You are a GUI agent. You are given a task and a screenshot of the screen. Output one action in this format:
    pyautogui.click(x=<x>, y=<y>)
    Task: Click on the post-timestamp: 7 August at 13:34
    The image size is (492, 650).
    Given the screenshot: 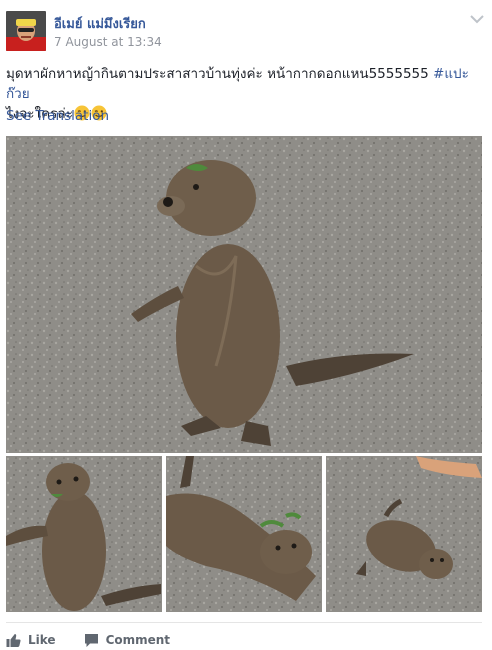 What is the action you would take?
    pyautogui.click(x=108, y=42)
    